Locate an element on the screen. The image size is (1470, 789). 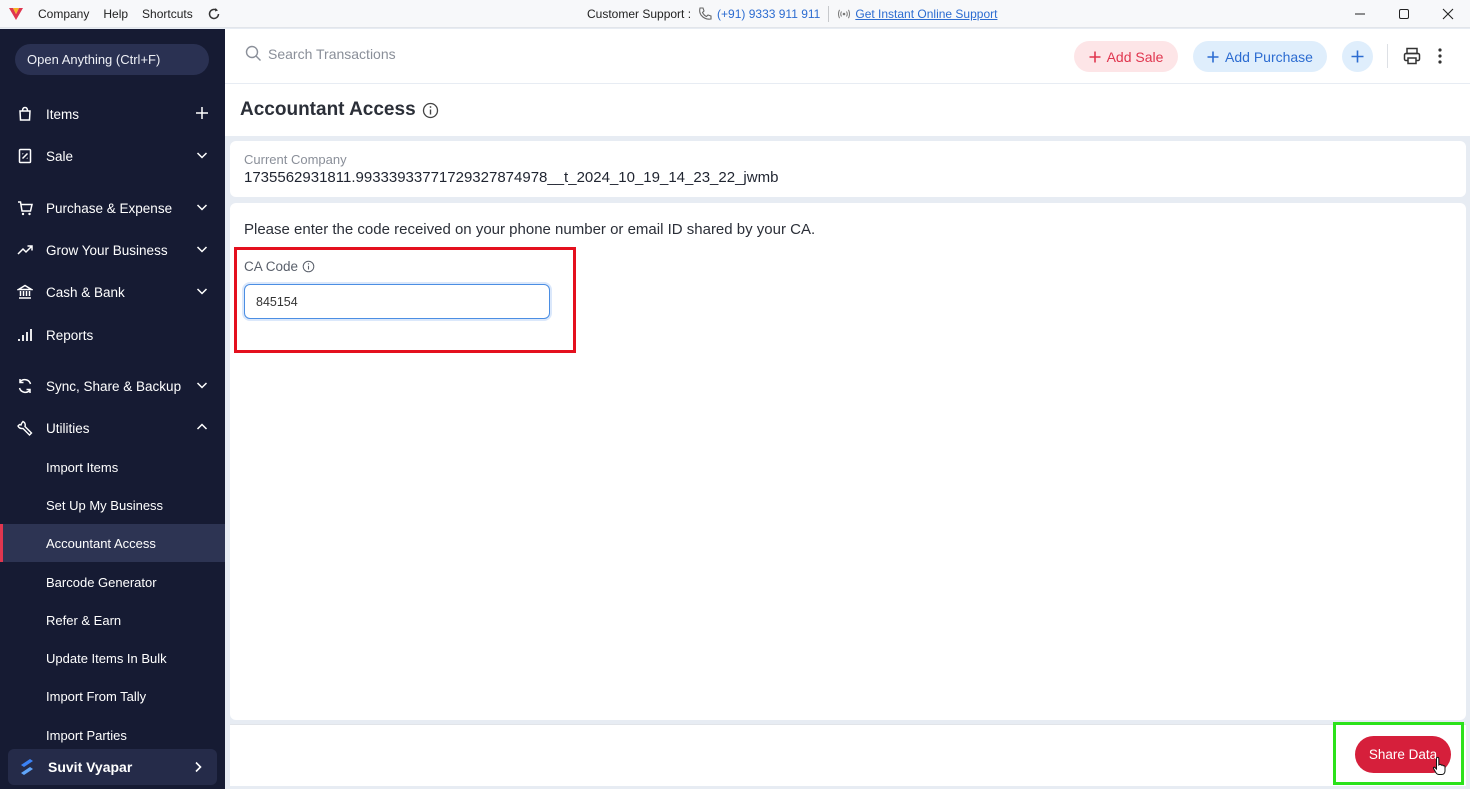
search-icon is located at coordinates (253, 53).